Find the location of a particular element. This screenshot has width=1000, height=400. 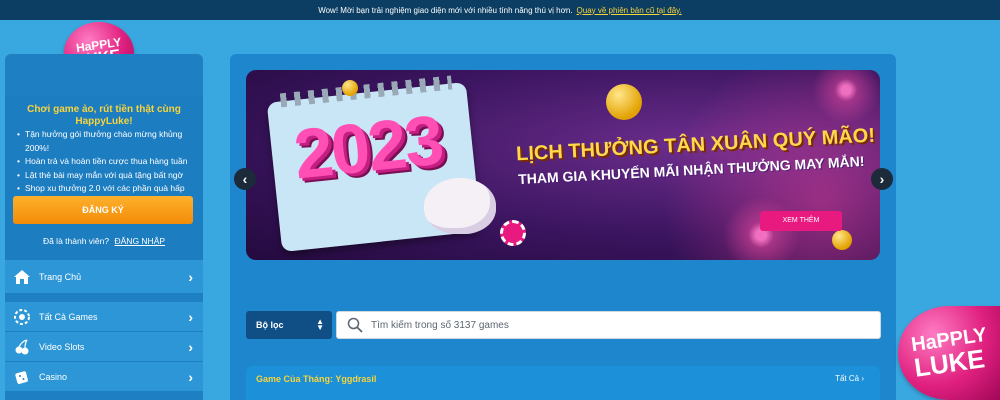

sort-arrows-icon: ▲ ▼ is located at coordinates (320, 324).